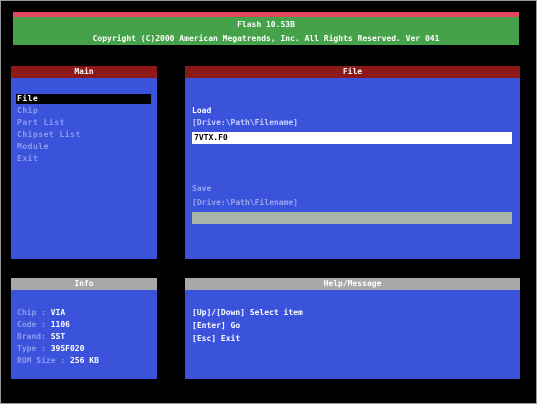 This screenshot has width=537, height=404. What do you see at coordinates (27, 111) in the screenshot?
I see `menu-item-chip: Chip` at bounding box center [27, 111].